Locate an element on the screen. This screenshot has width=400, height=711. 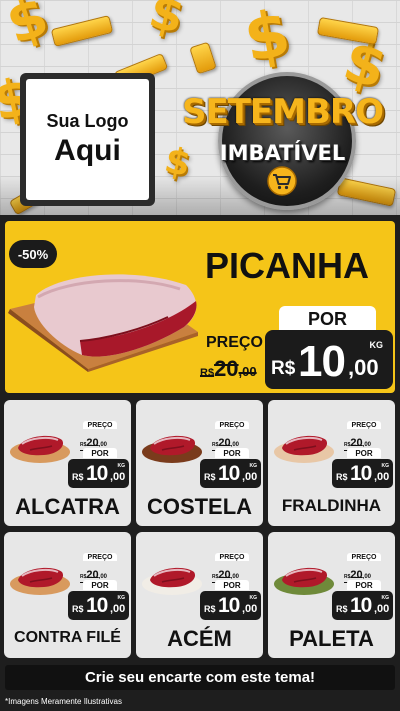
product-card: PREÇO R$20,00 POR R$ 10,00 KG CONTRA FILÉ is located at coordinates (67, 595).